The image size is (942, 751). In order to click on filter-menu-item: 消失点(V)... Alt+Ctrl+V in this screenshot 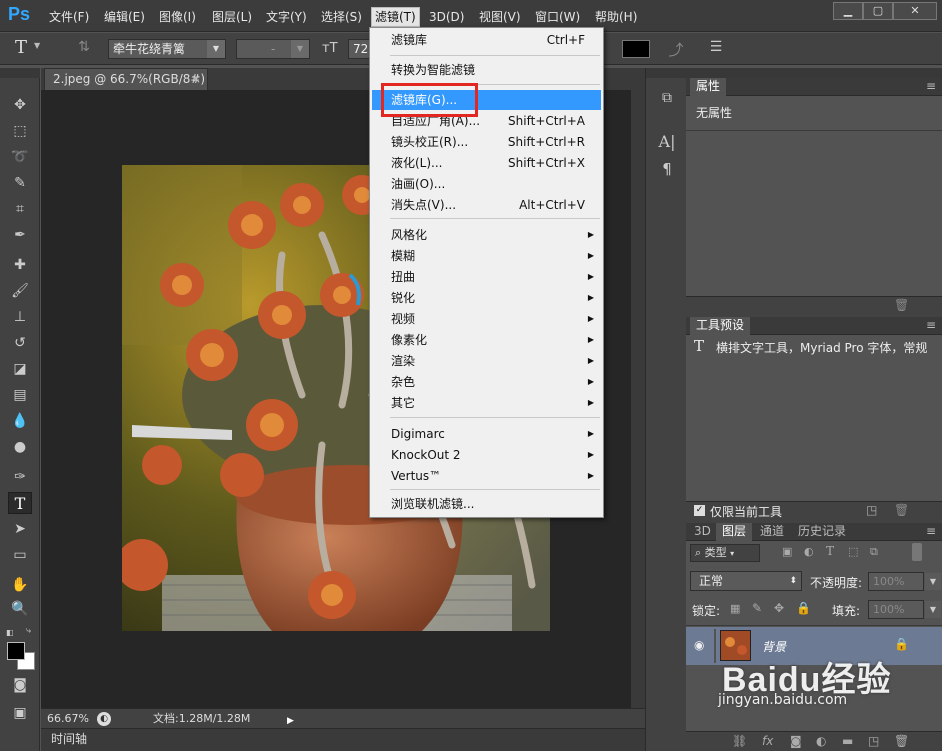, I will do `click(486, 205)`.